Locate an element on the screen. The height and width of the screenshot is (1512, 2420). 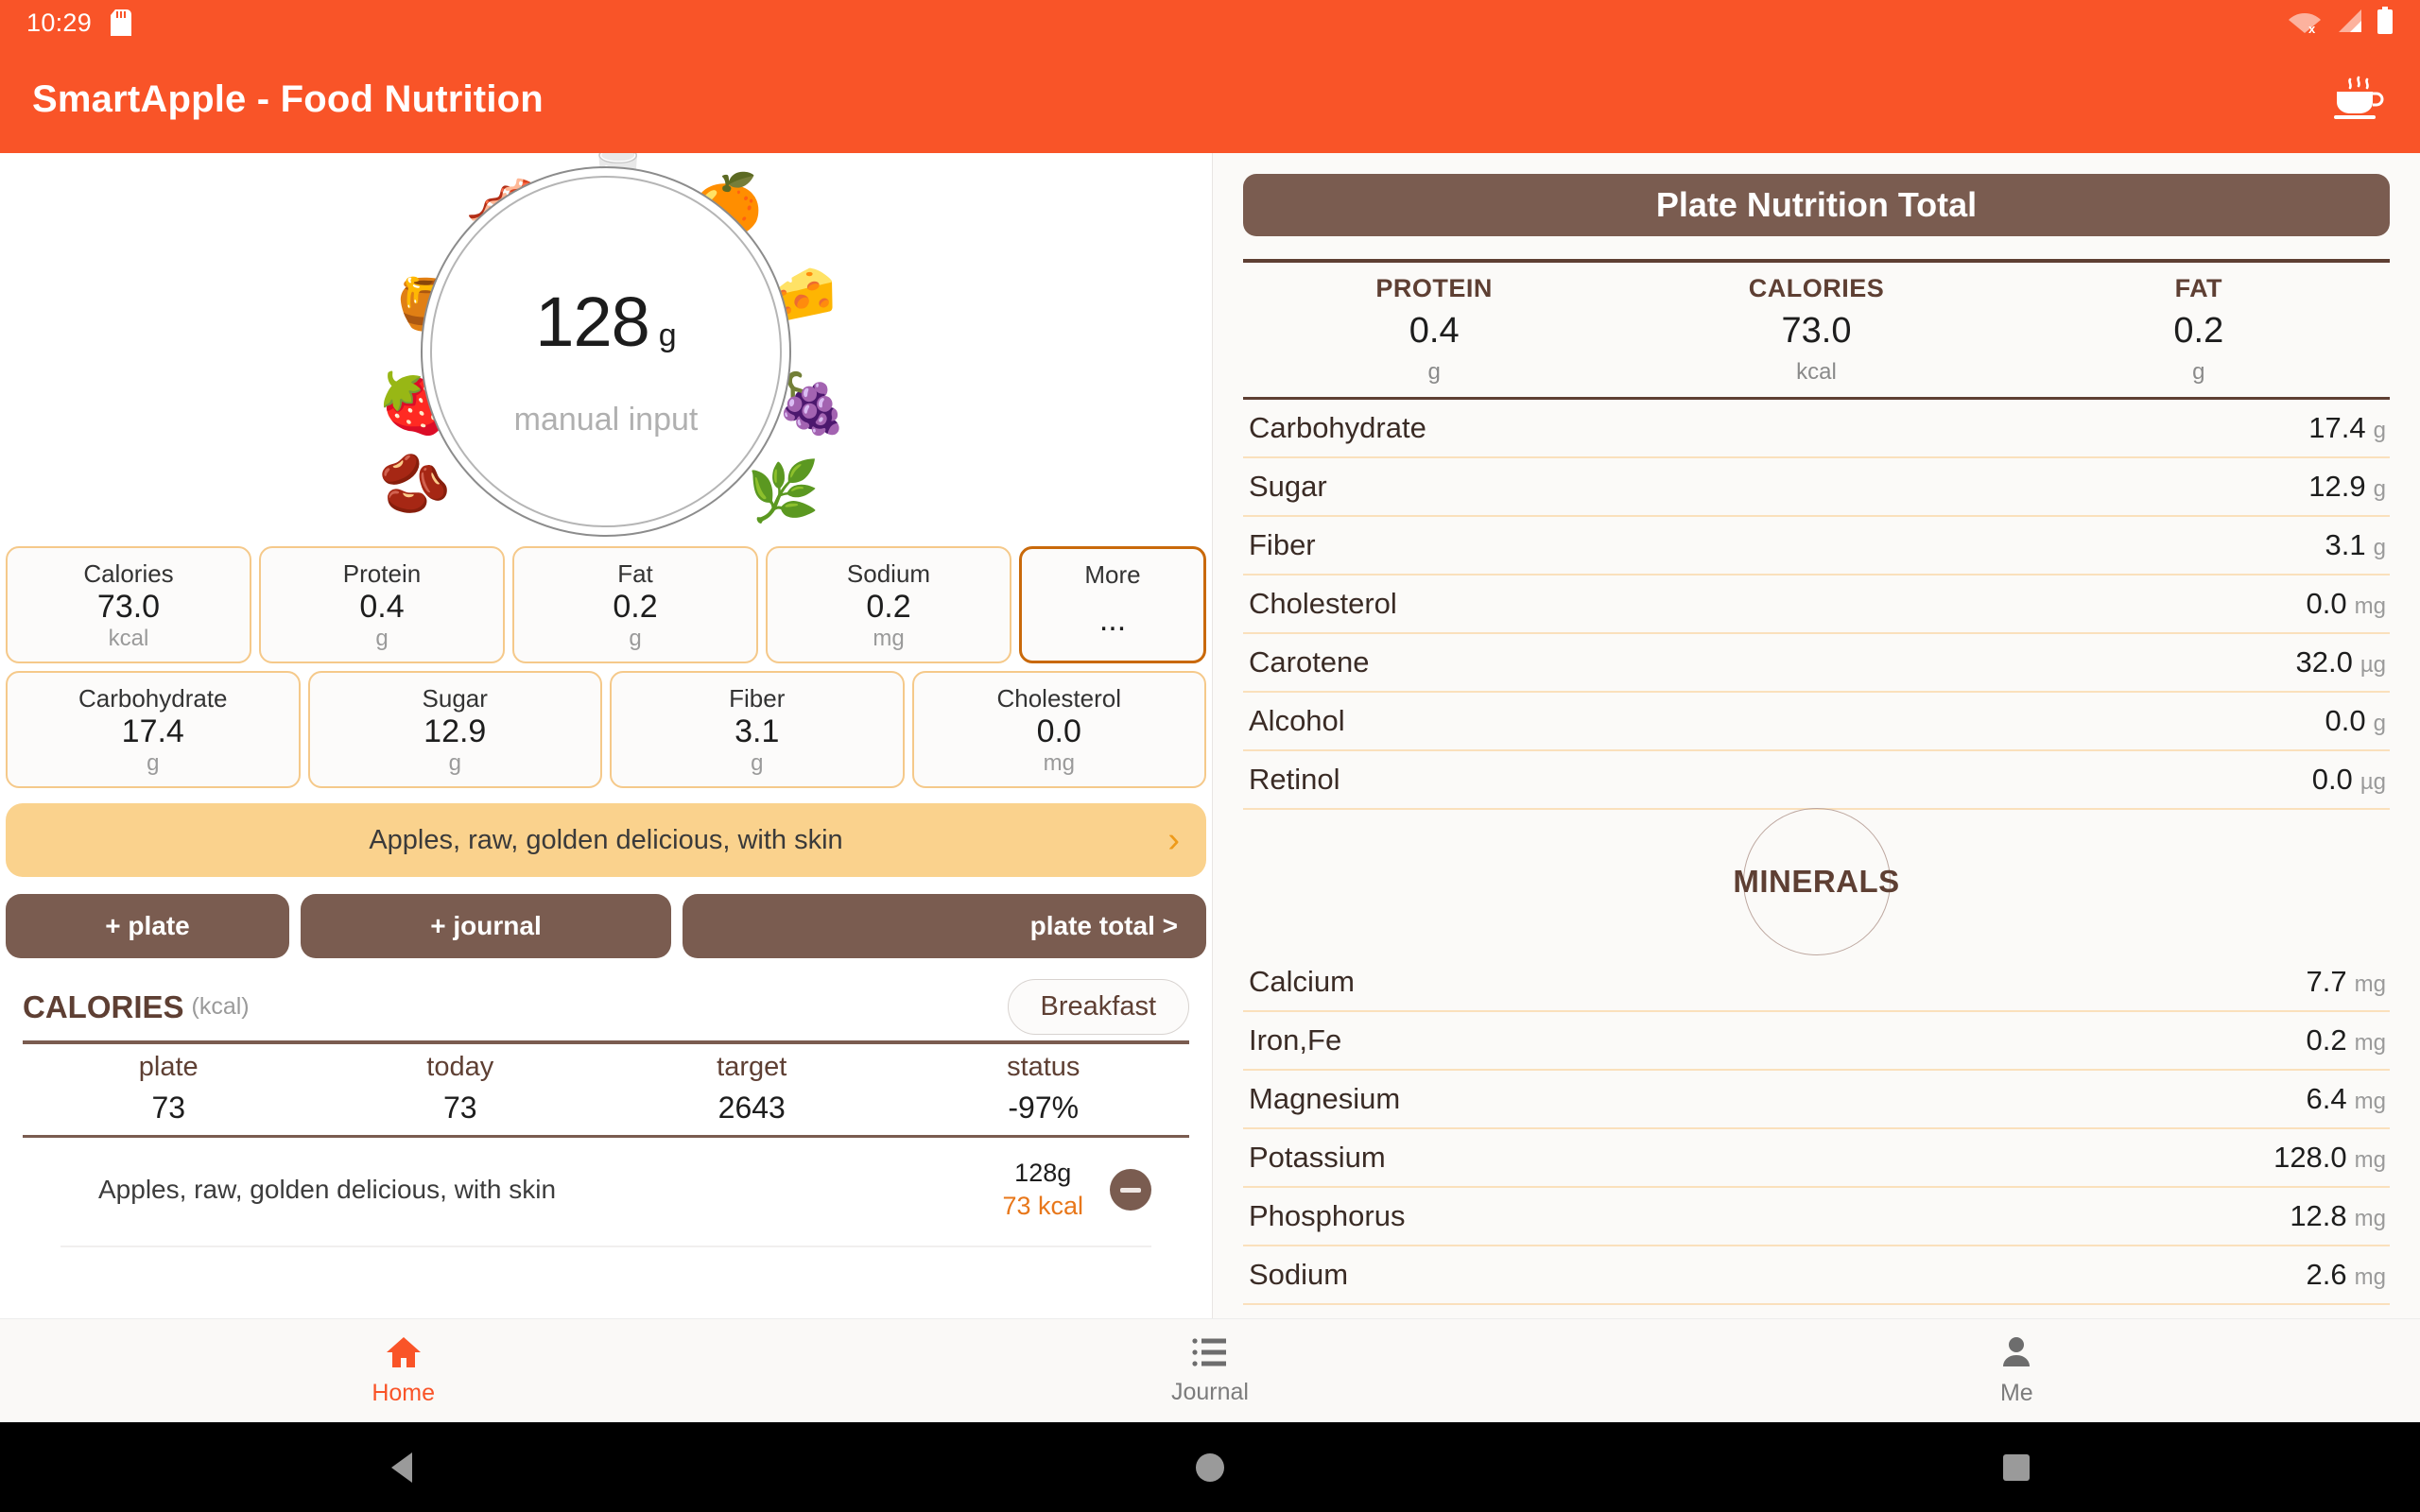
chip-sodium: Sodium 0.2 mg is located at coordinates (888, 604).